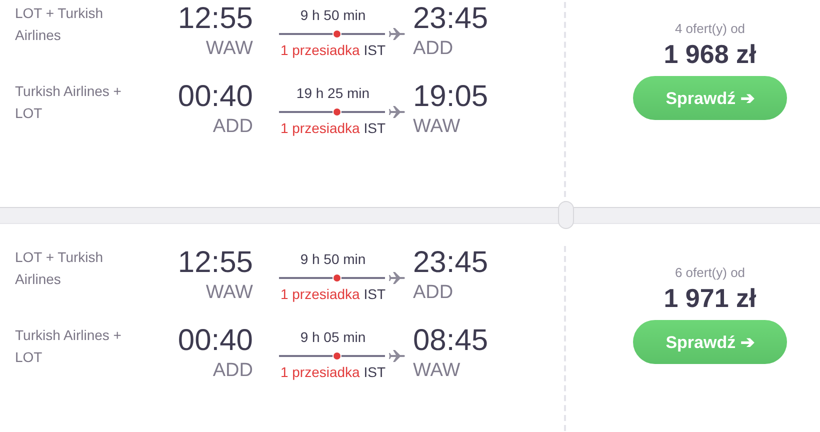 This screenshot has width=820, height=432. I want to click on offers-count: 4 ofert(y) od, so click(710, 29).